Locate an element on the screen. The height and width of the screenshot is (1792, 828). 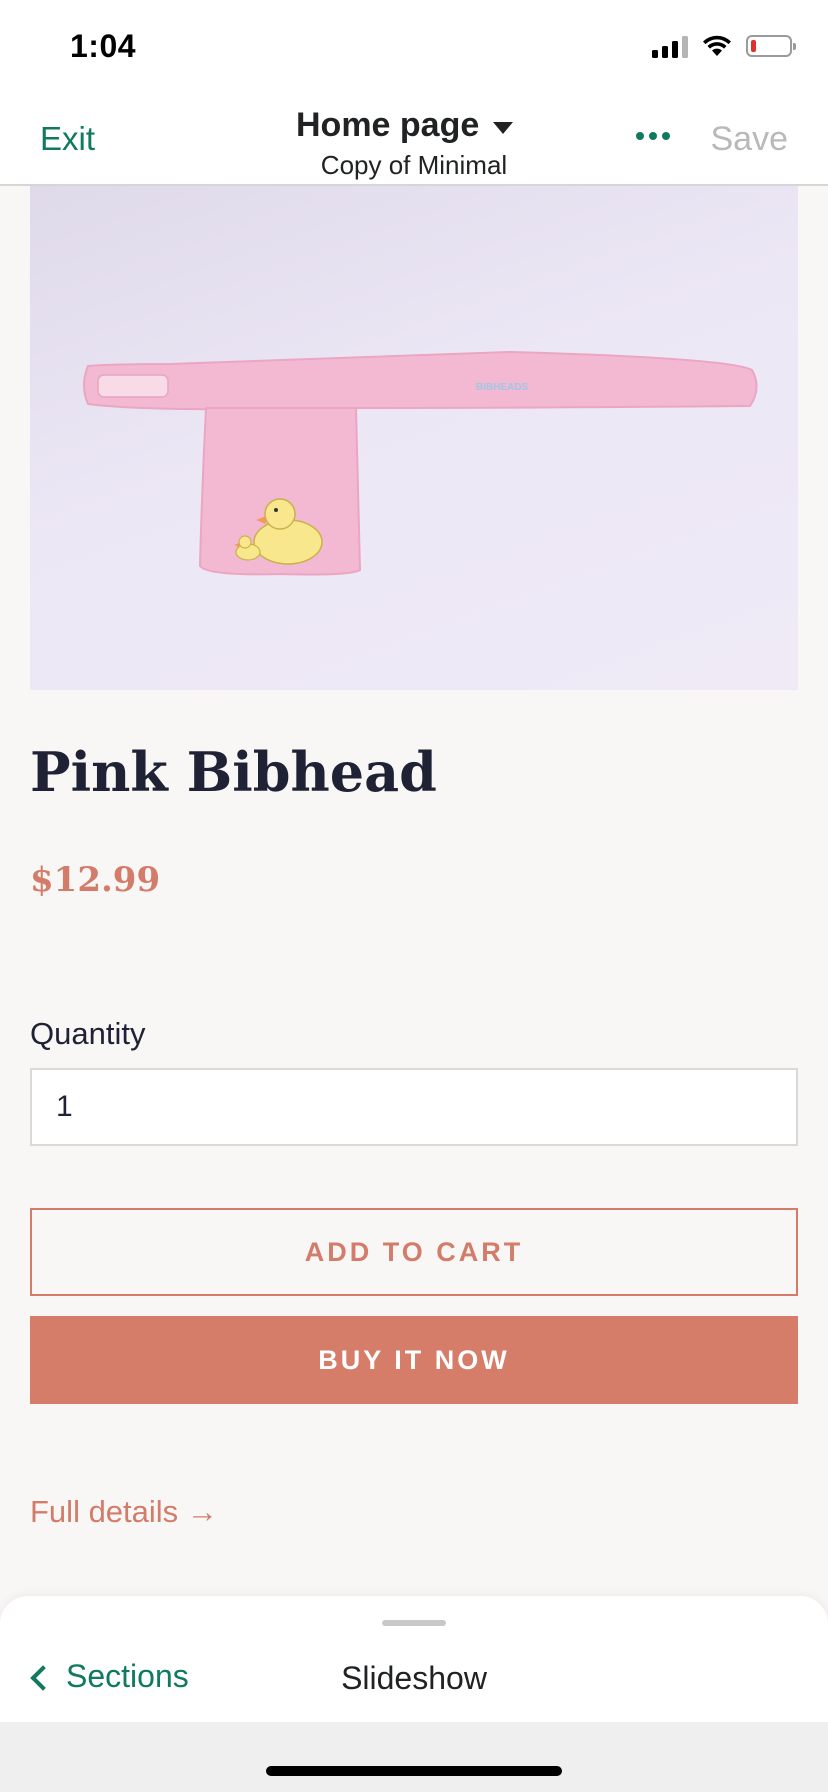
battery-low-icon is located at coordinates (771, 46).